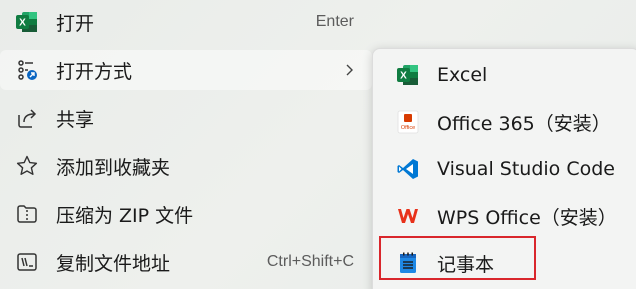  I want to click on shortcut-text: Enter, so click(334, 21).